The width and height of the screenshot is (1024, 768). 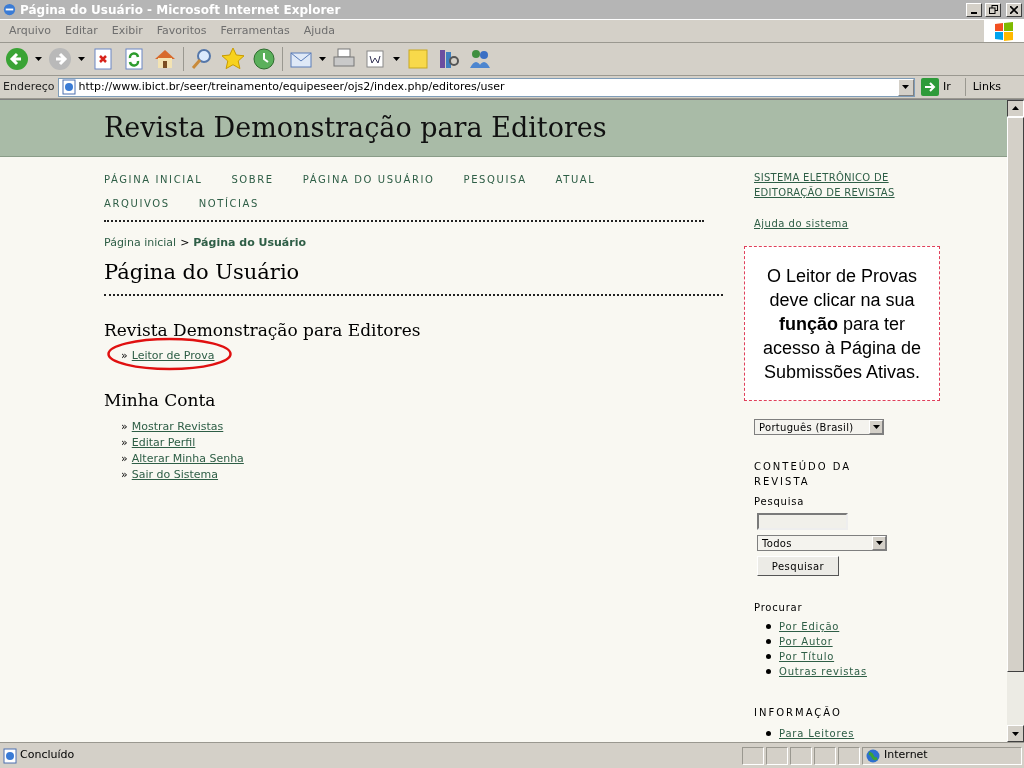 I want to click on browse-link: Outras revistas, so click(x=823, y=671).